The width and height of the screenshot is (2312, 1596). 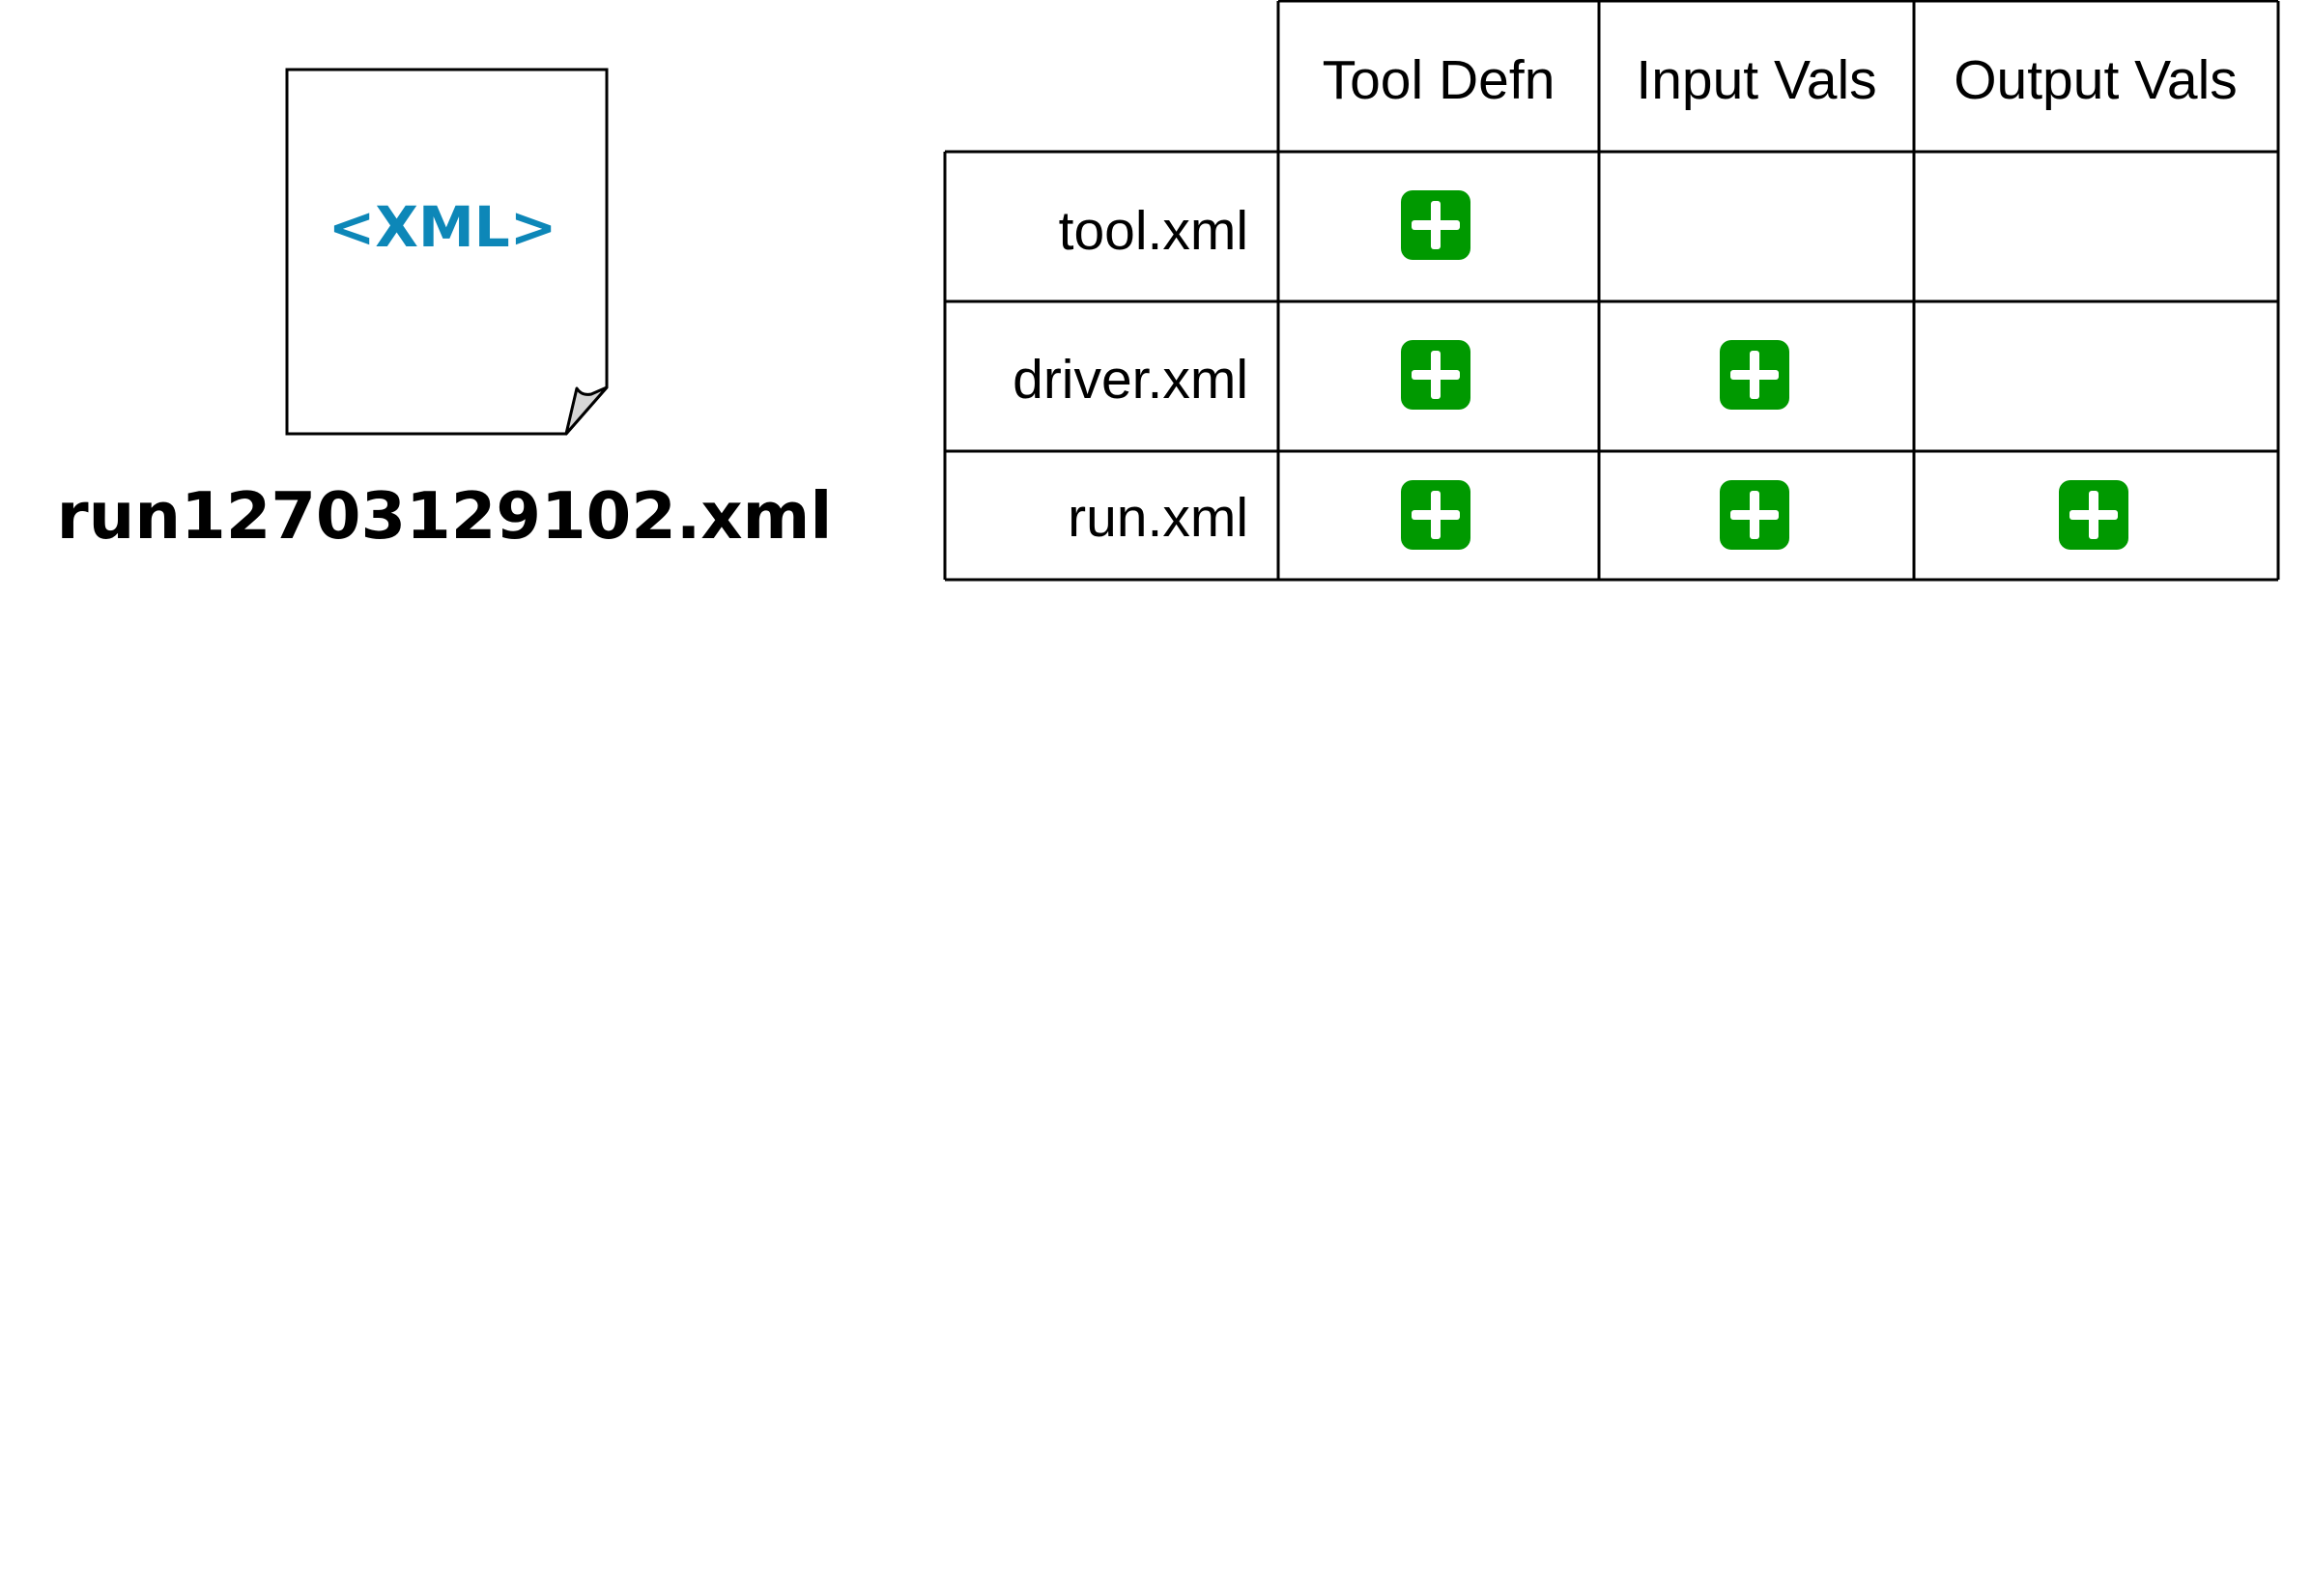 What do you see at coordinates (1130, 380) in the screenshot?
I see `row-label-driver-xml: driver.xml` at bounding box center [1130, 380].